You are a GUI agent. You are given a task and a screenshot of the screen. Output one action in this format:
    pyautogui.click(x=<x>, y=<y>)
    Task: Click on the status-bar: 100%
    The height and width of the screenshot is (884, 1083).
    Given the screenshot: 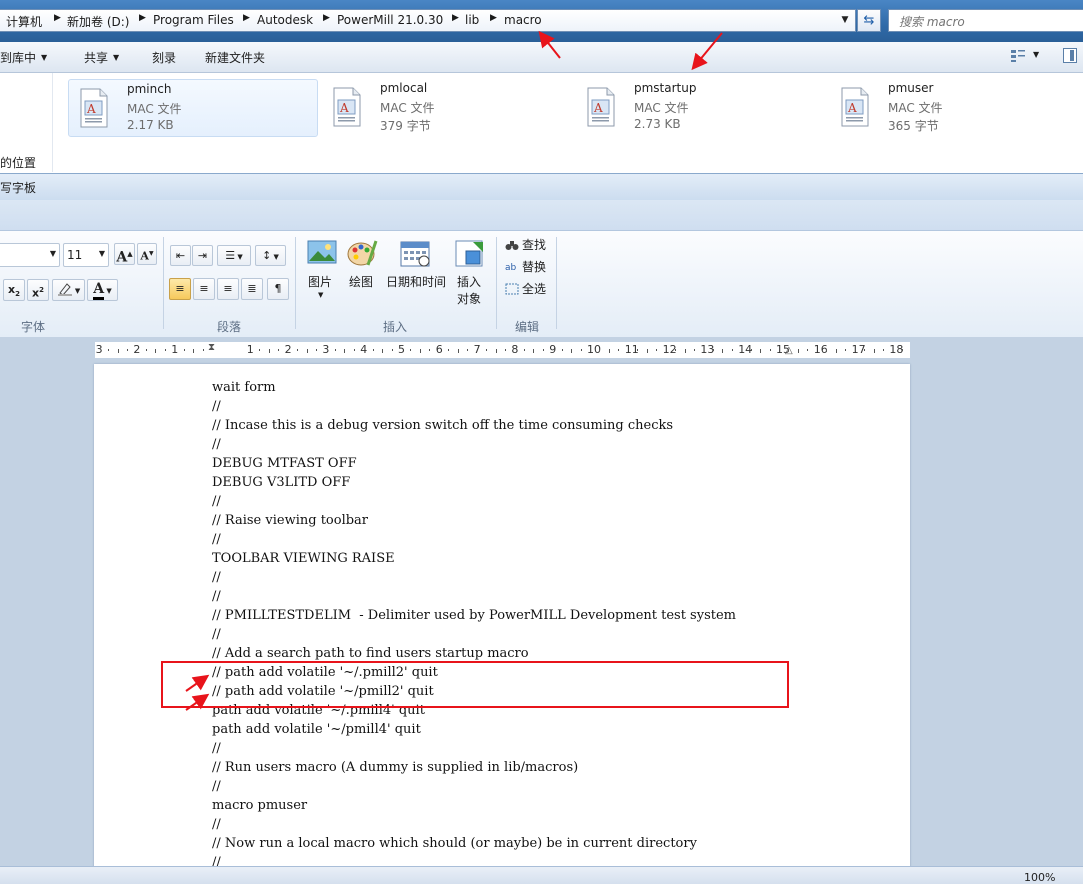 What is the action you would take?
    pyautogui.click(x=541, y=875)
    